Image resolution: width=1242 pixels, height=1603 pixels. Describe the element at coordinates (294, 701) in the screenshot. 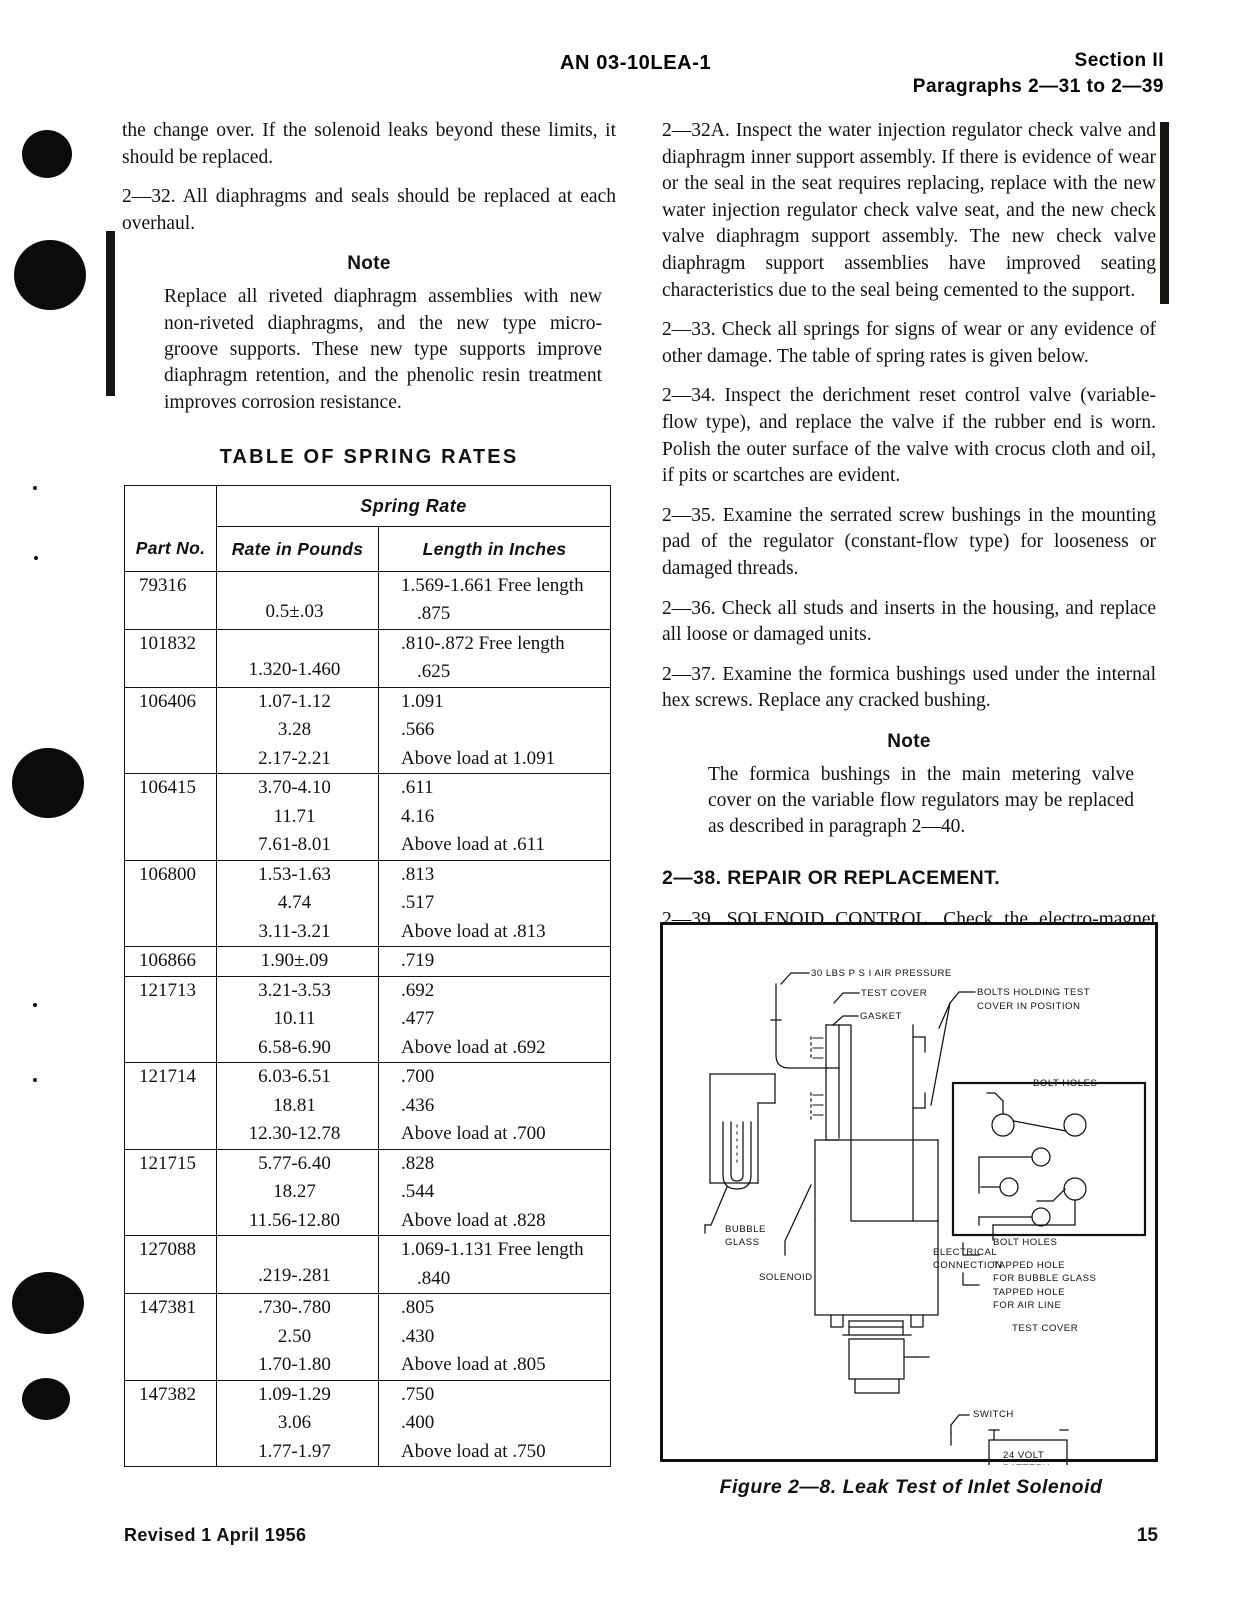

I see `rate-value: 1.07-1.12` at that location.